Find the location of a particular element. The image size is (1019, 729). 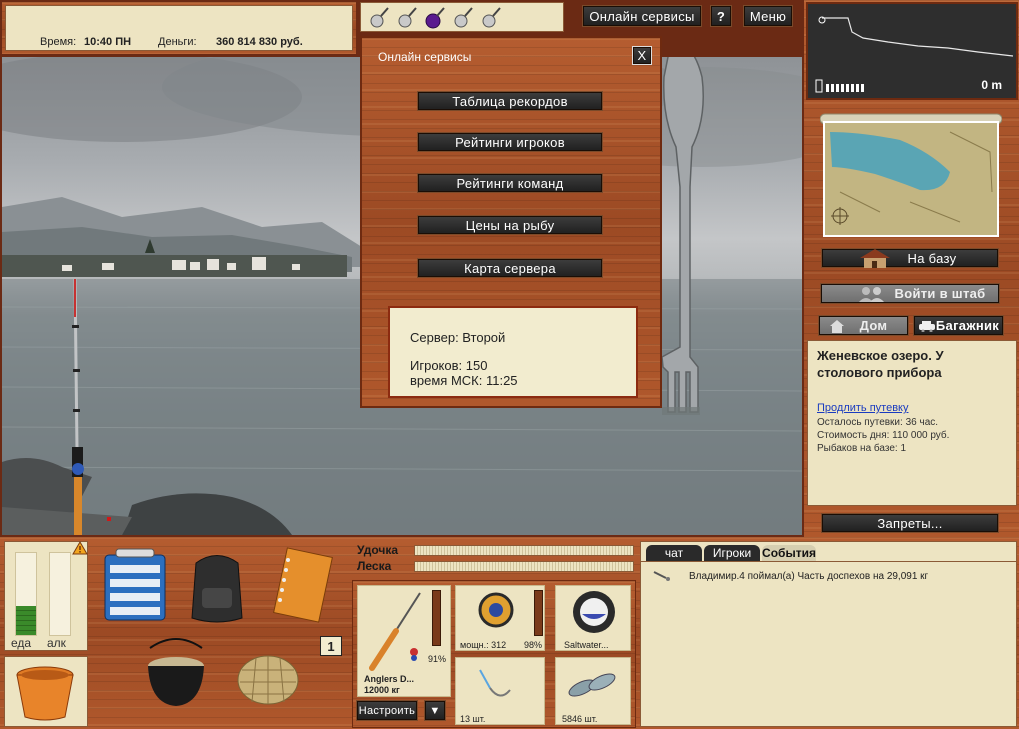

reel-slot: мощн.: 312 98% is located at coordinates (500, 618).